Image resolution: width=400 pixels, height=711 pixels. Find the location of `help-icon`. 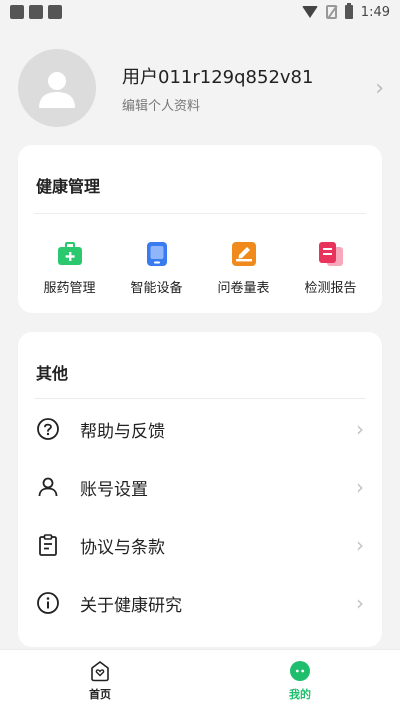

help-icon is located at coordinates (48, 429).